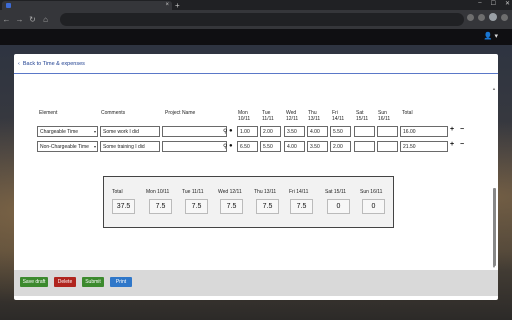 Image resolution: width=512 pixels, height=320 pixels. What do you see at coordinates (340, 146) in the screenshot?
I see `hours-input-fri: 2.00` at bounding box center [340, 146].